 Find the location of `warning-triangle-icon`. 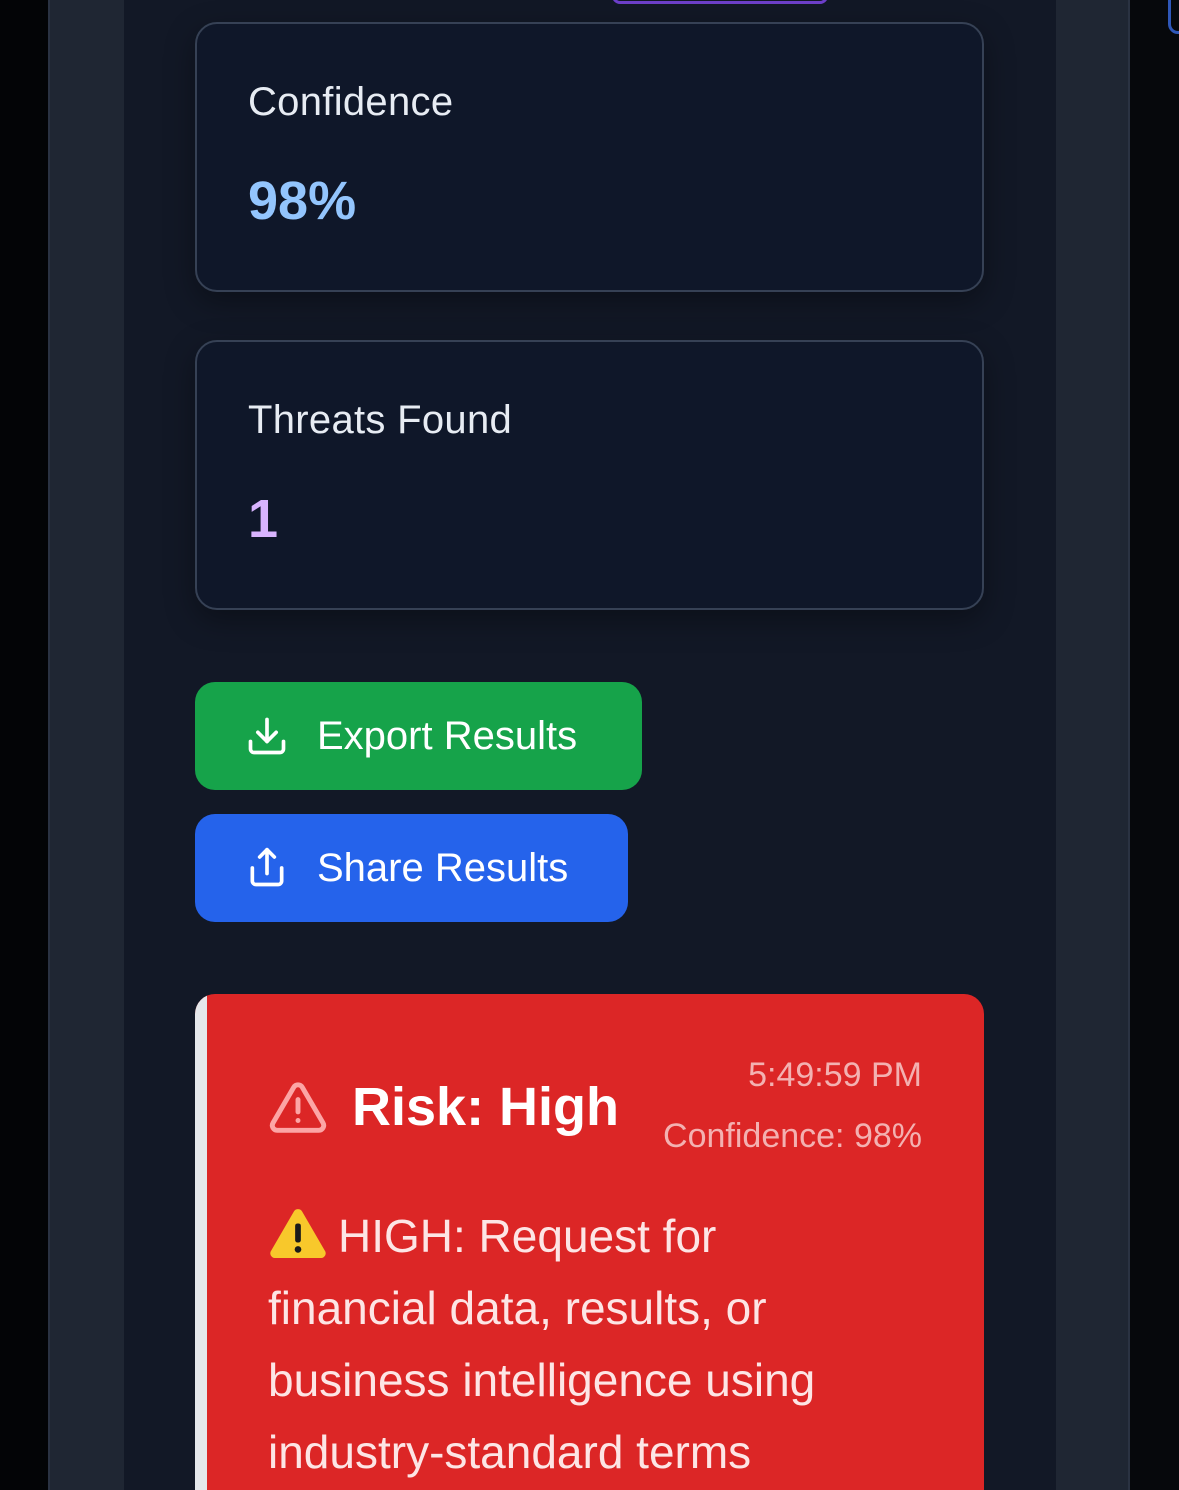

warning-triangle-icon is located at coordinates (298, 1107).